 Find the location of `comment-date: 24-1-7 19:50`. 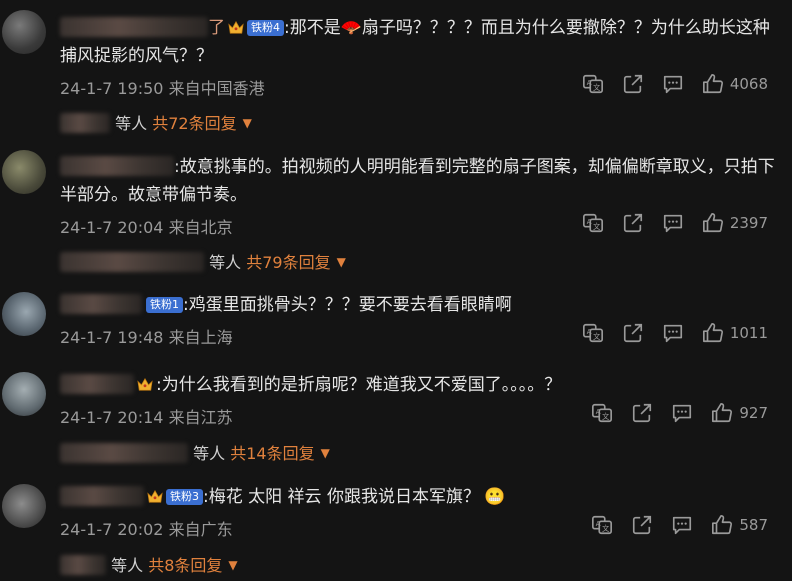

comment-date: 24-1-7 19:50 is located at coordinates (112, 88).